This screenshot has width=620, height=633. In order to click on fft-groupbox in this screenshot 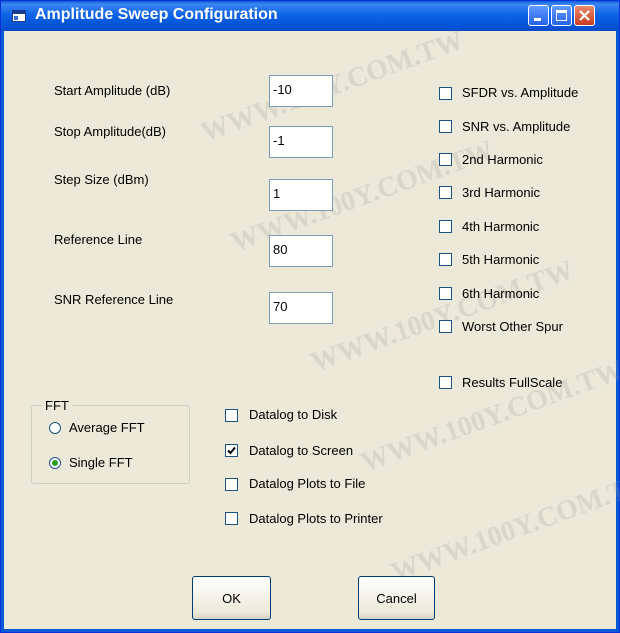, I will do `click(110, 444)`.